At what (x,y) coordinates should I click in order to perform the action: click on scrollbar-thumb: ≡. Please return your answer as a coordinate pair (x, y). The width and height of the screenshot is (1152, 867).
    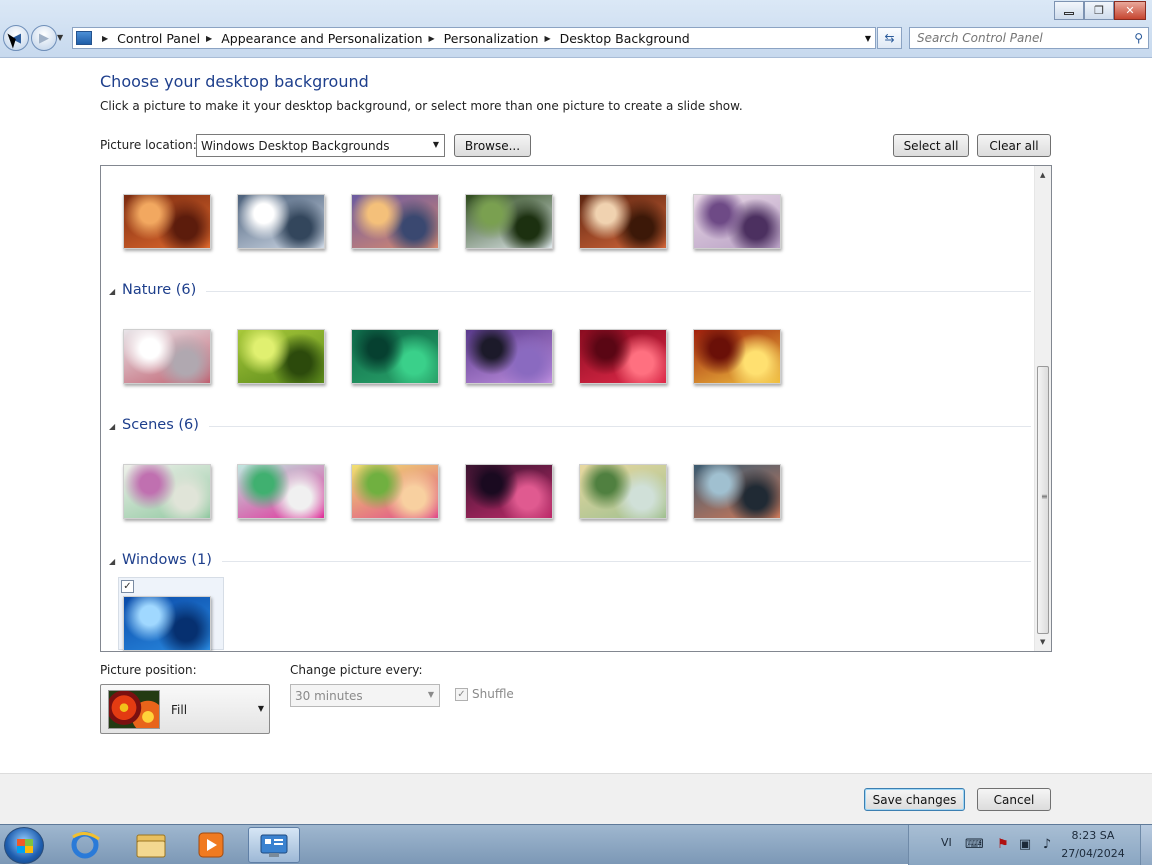
    Looking at the image, I should click on (1043, 500).